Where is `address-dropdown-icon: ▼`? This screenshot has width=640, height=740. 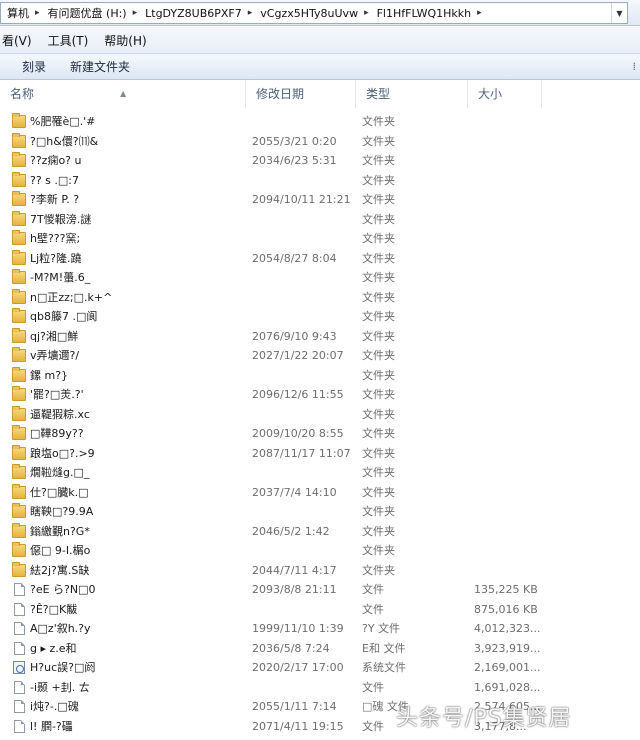
address-dropdown-icon: ▼ is located at coordinates (619, 13).